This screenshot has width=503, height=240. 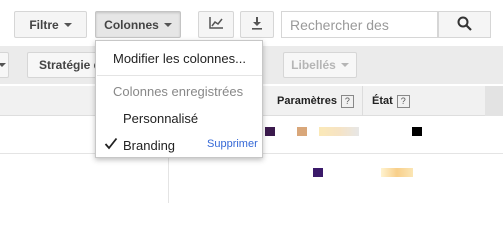 What do you see at coordinates (149, 145) in the screenshot?
I see `saved-columns-item-branding: Branding` at bounding box center [149, 145].